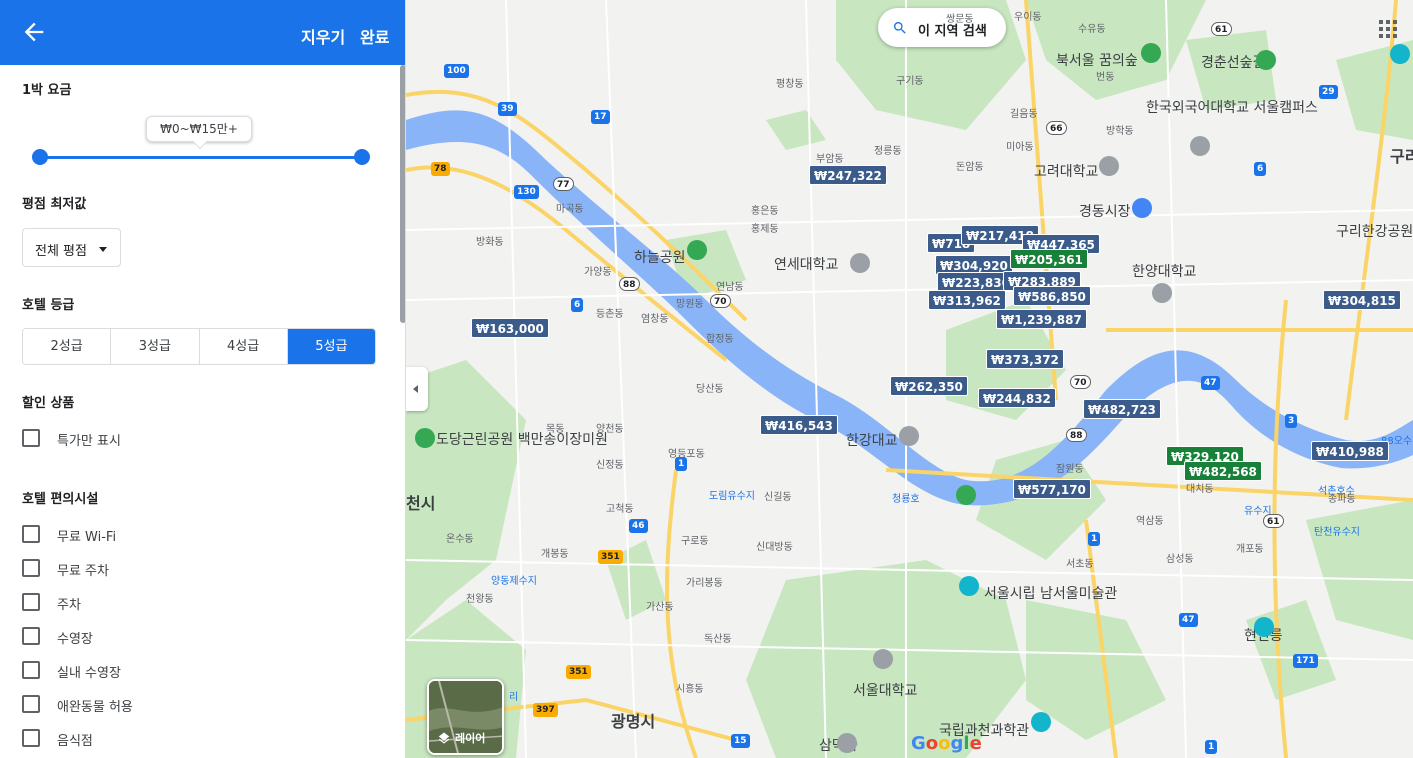 This screenshot has width=1413, height=758. What do you see at coordinates (1080, 382) in the screenshot?
I see `road-shield: 70` at bounding box center [1080, 382].